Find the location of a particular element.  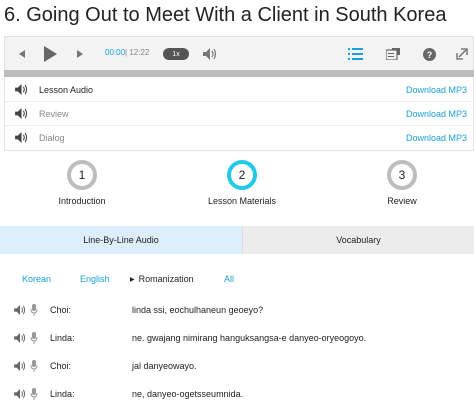

tab-vocabulary: Vocabulary is located at coordinates (358, 240).